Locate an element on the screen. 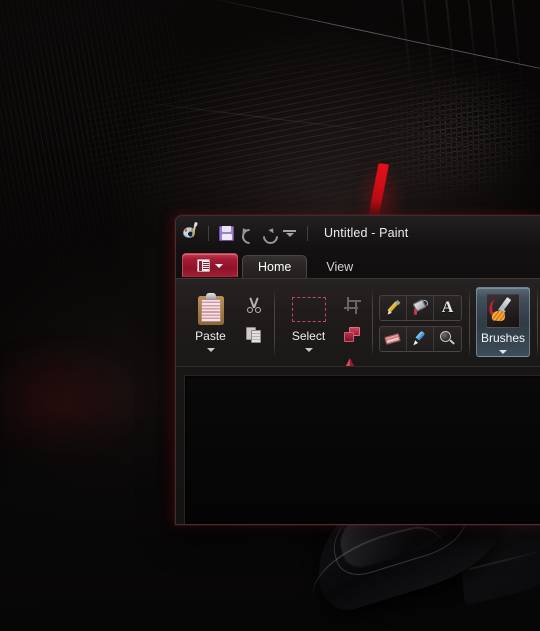 This screenshot has height=631, width=540. copy-pages-icon is located at coordinates (254, 335).